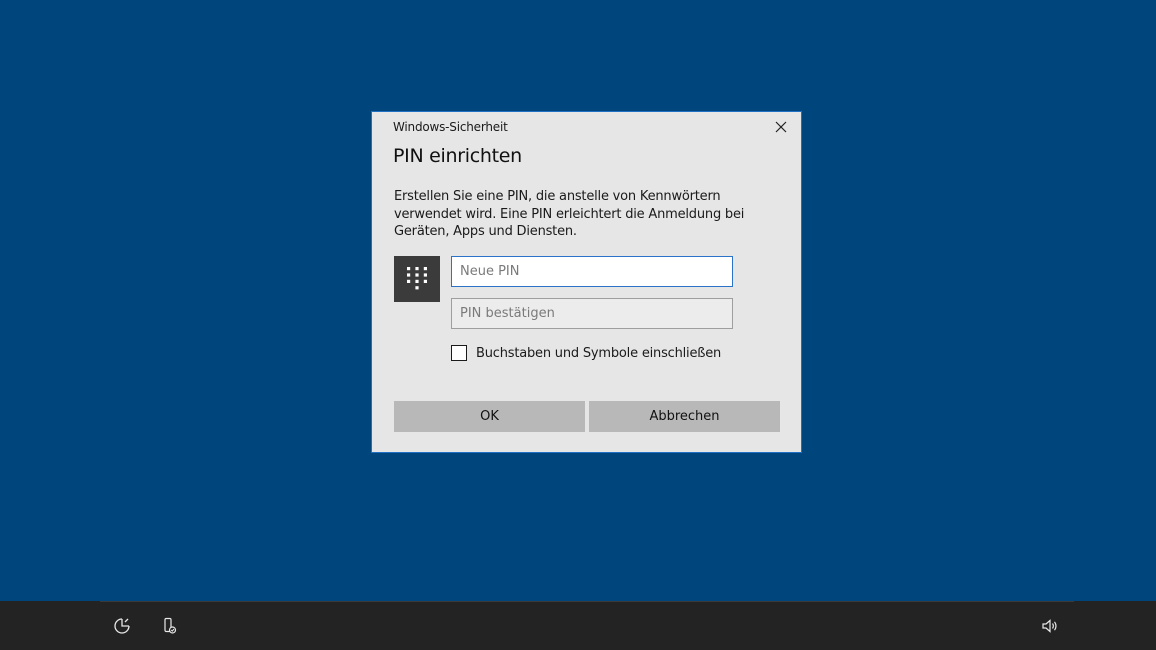  I want to click on close-button, so click(781, 127).